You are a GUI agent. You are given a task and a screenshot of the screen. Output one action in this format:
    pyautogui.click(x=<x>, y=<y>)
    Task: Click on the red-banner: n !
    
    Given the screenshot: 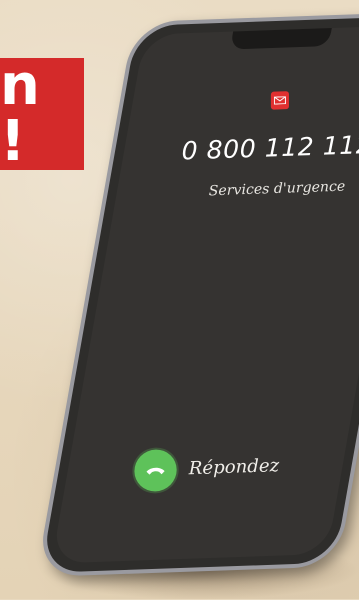 What is the action you would take?
    pyautogui.click(x=42, y=114)
    